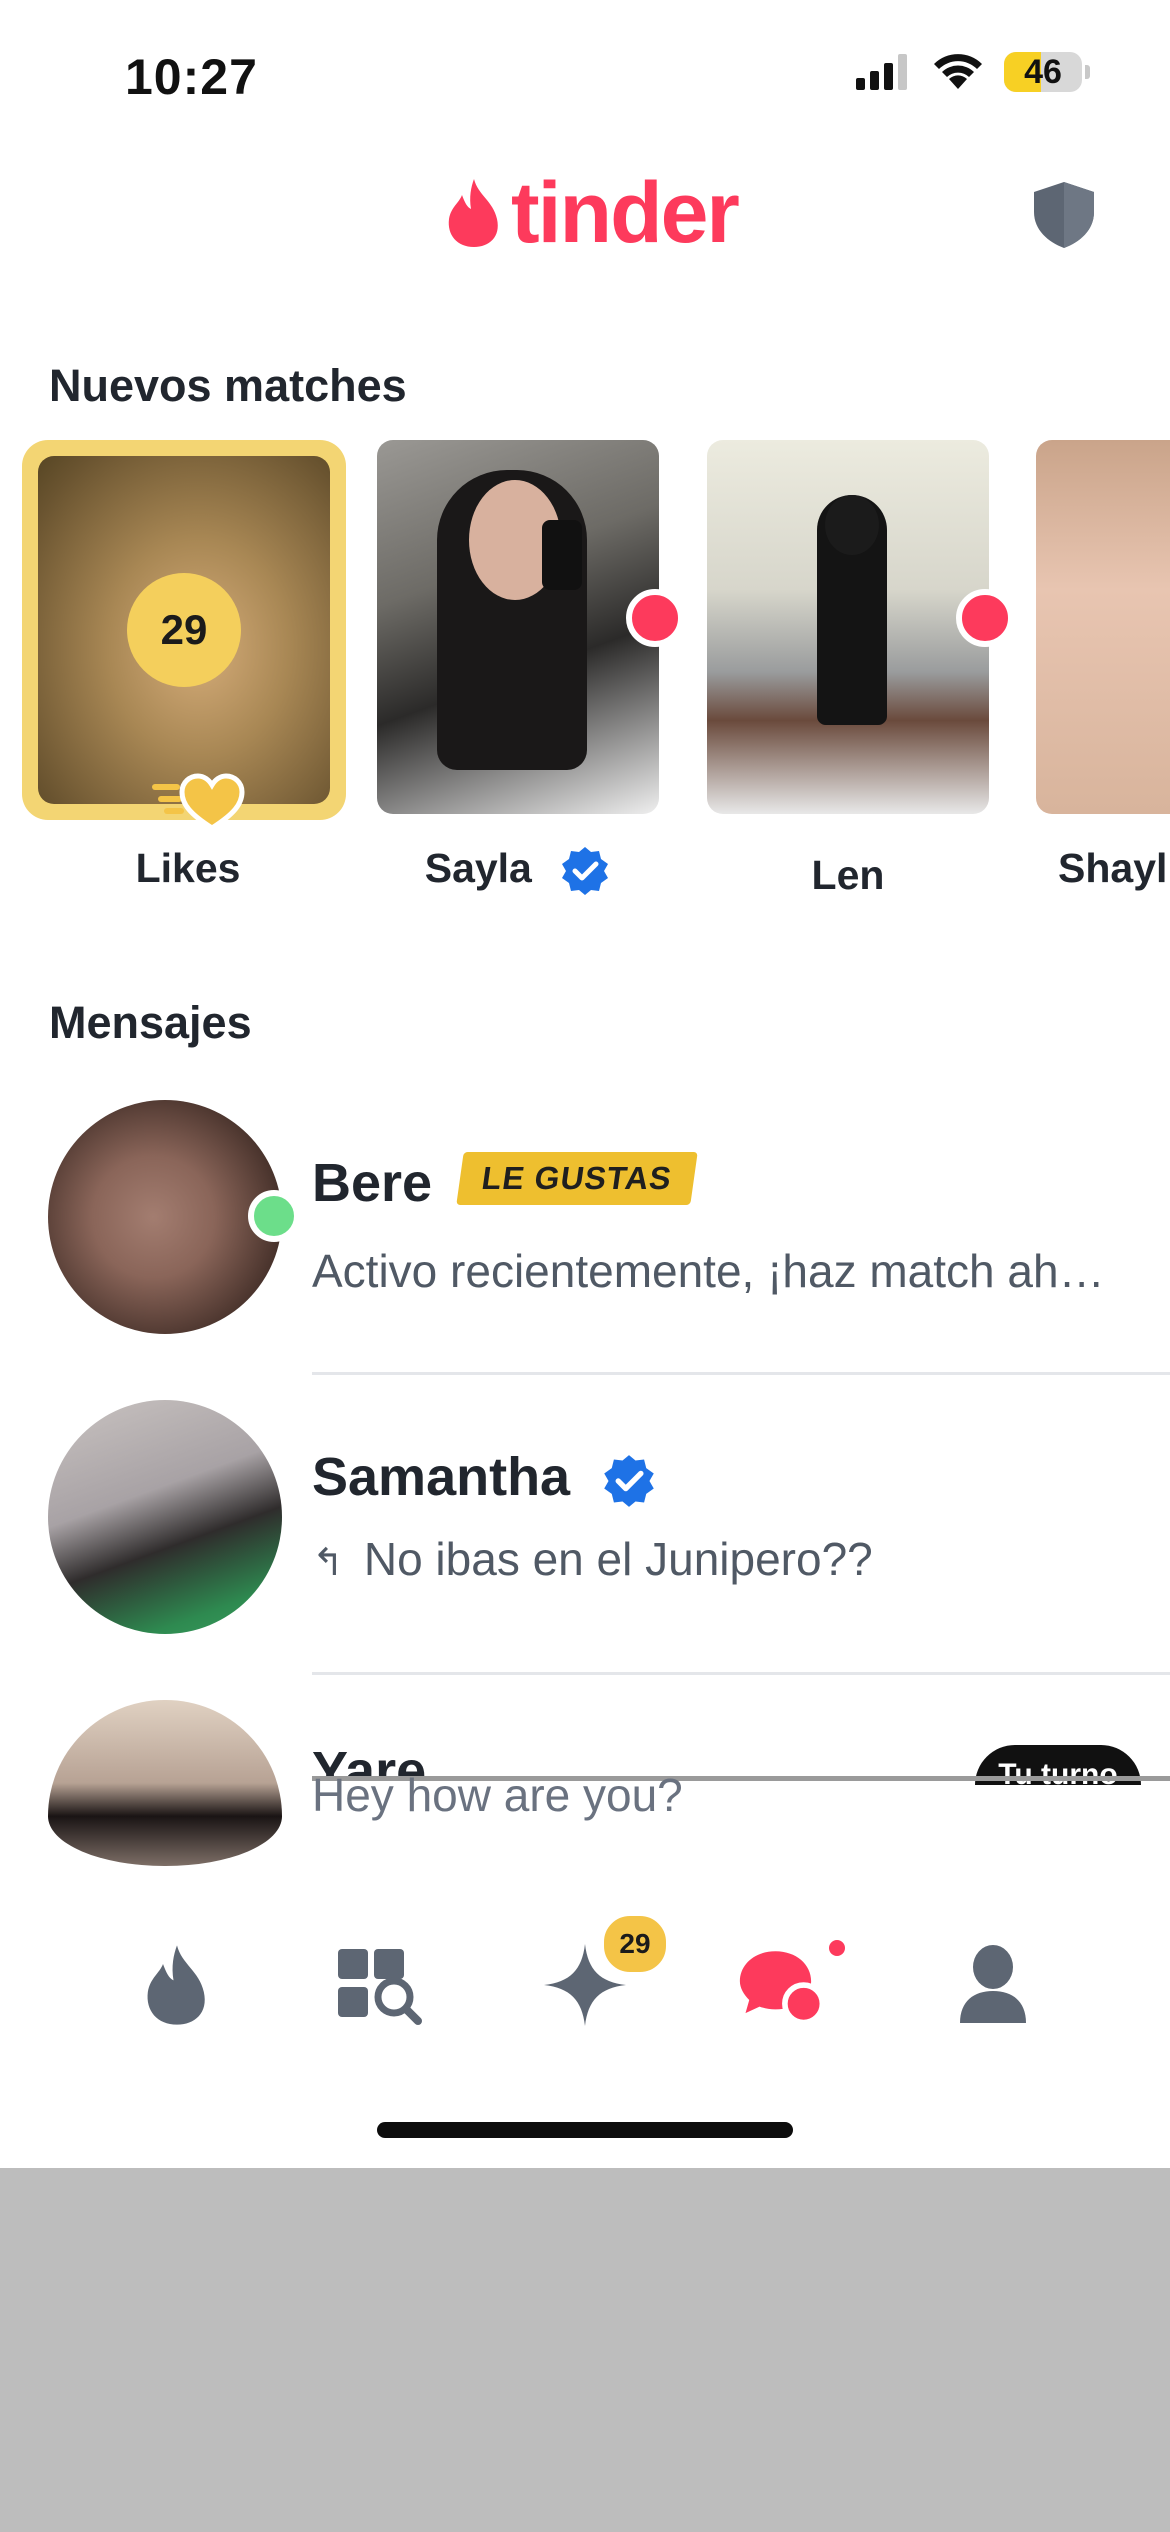  What do you see at coordinates (274, 1216) in the screenshot?
I see `online-indicator` at bounding box center [274, 1216].